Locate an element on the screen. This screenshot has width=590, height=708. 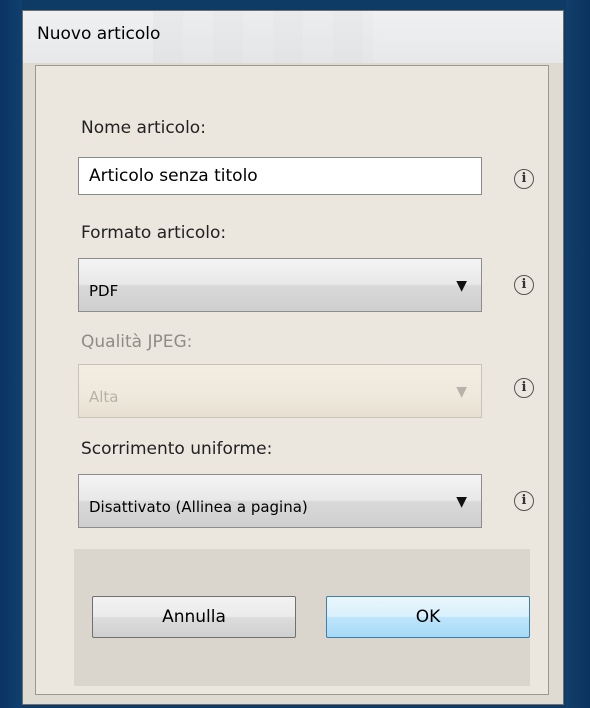
article-format-dropdown: PDF ▼ is located at coordinates (280, 285).